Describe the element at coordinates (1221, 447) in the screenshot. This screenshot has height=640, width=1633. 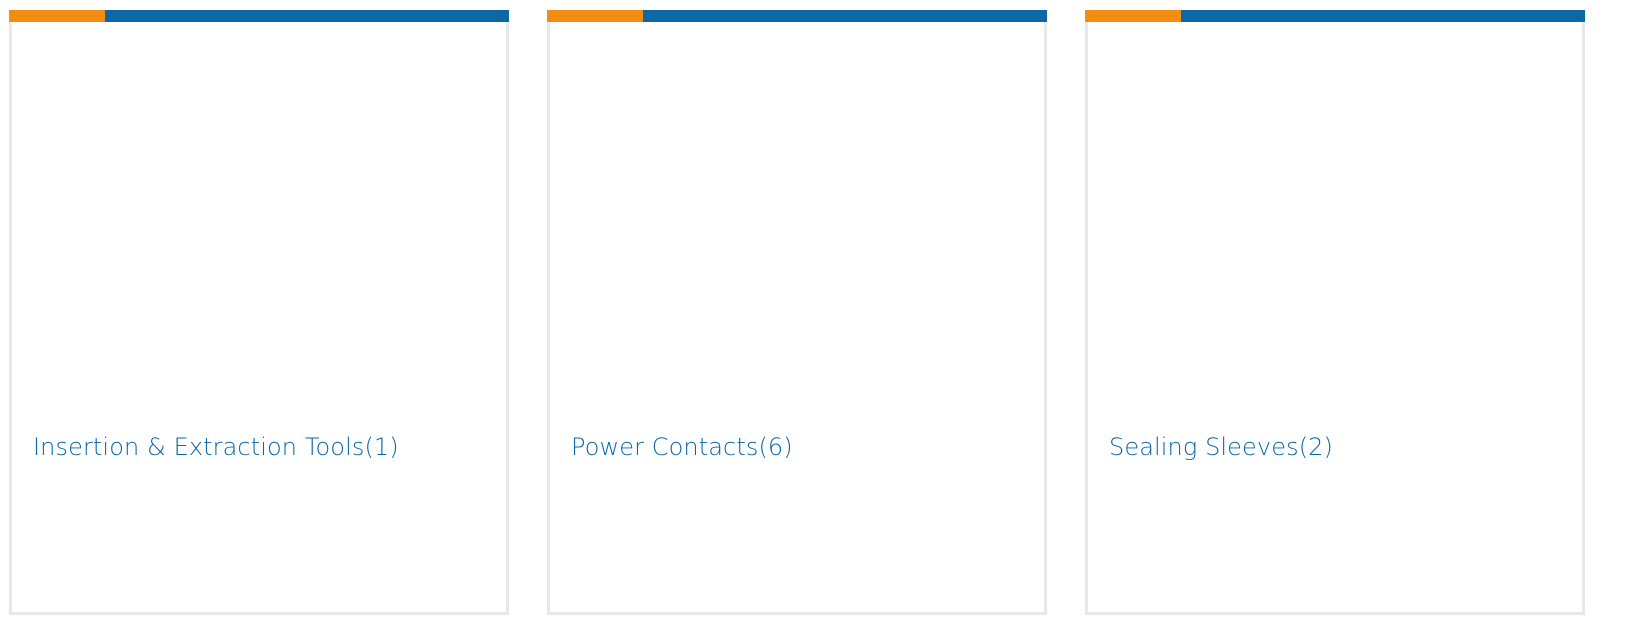
I see `card-title-link: Sealing Sleeves(2)` at that location.